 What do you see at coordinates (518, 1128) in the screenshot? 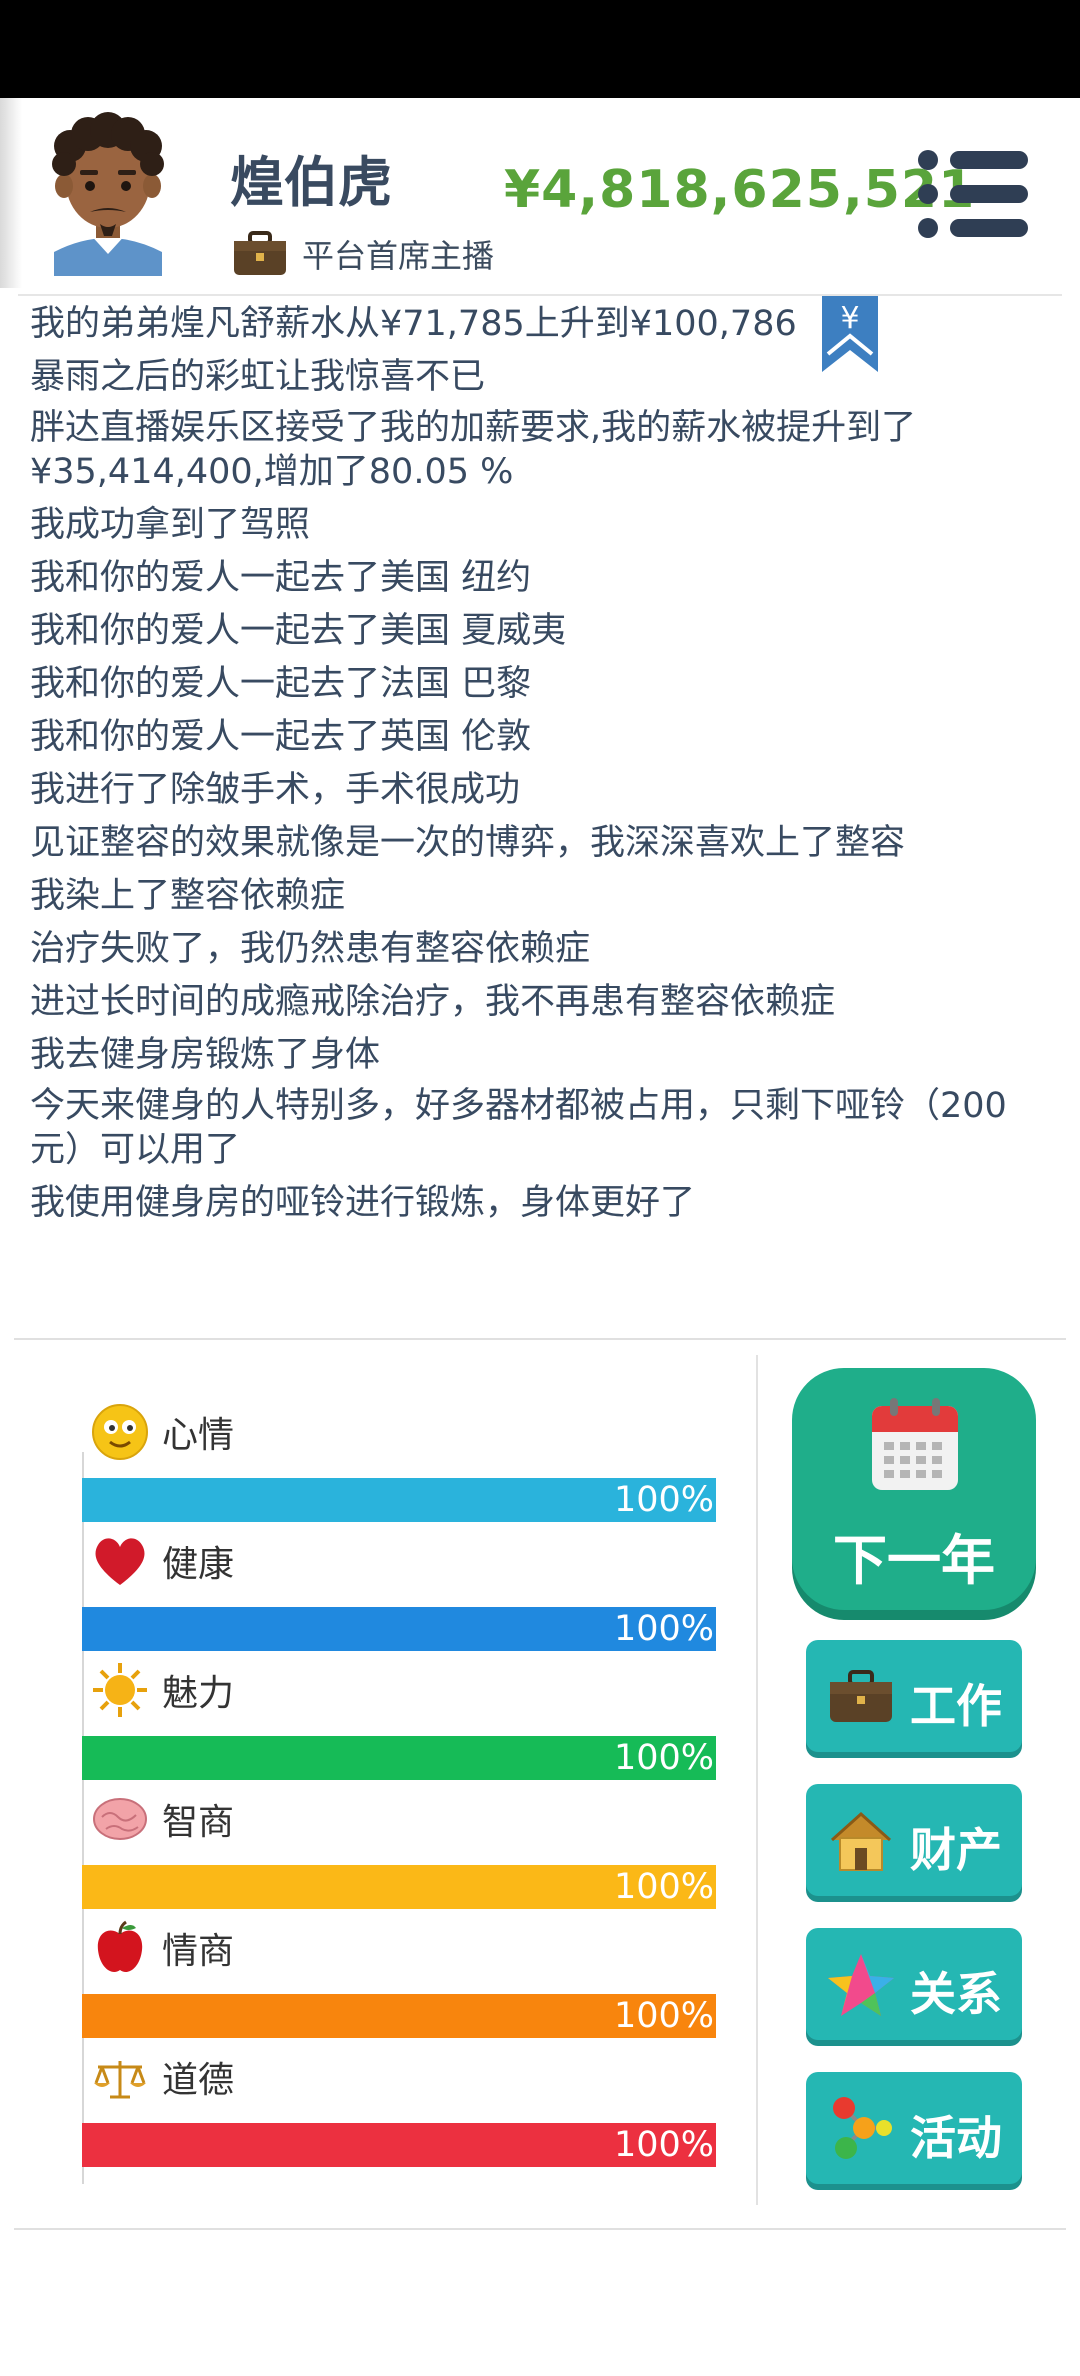
I see `log-line: 今天来健身的人特别多，好多器材都被占用，只剩下哑铃（200元）可以用了` at bounding box center [518, 1128].